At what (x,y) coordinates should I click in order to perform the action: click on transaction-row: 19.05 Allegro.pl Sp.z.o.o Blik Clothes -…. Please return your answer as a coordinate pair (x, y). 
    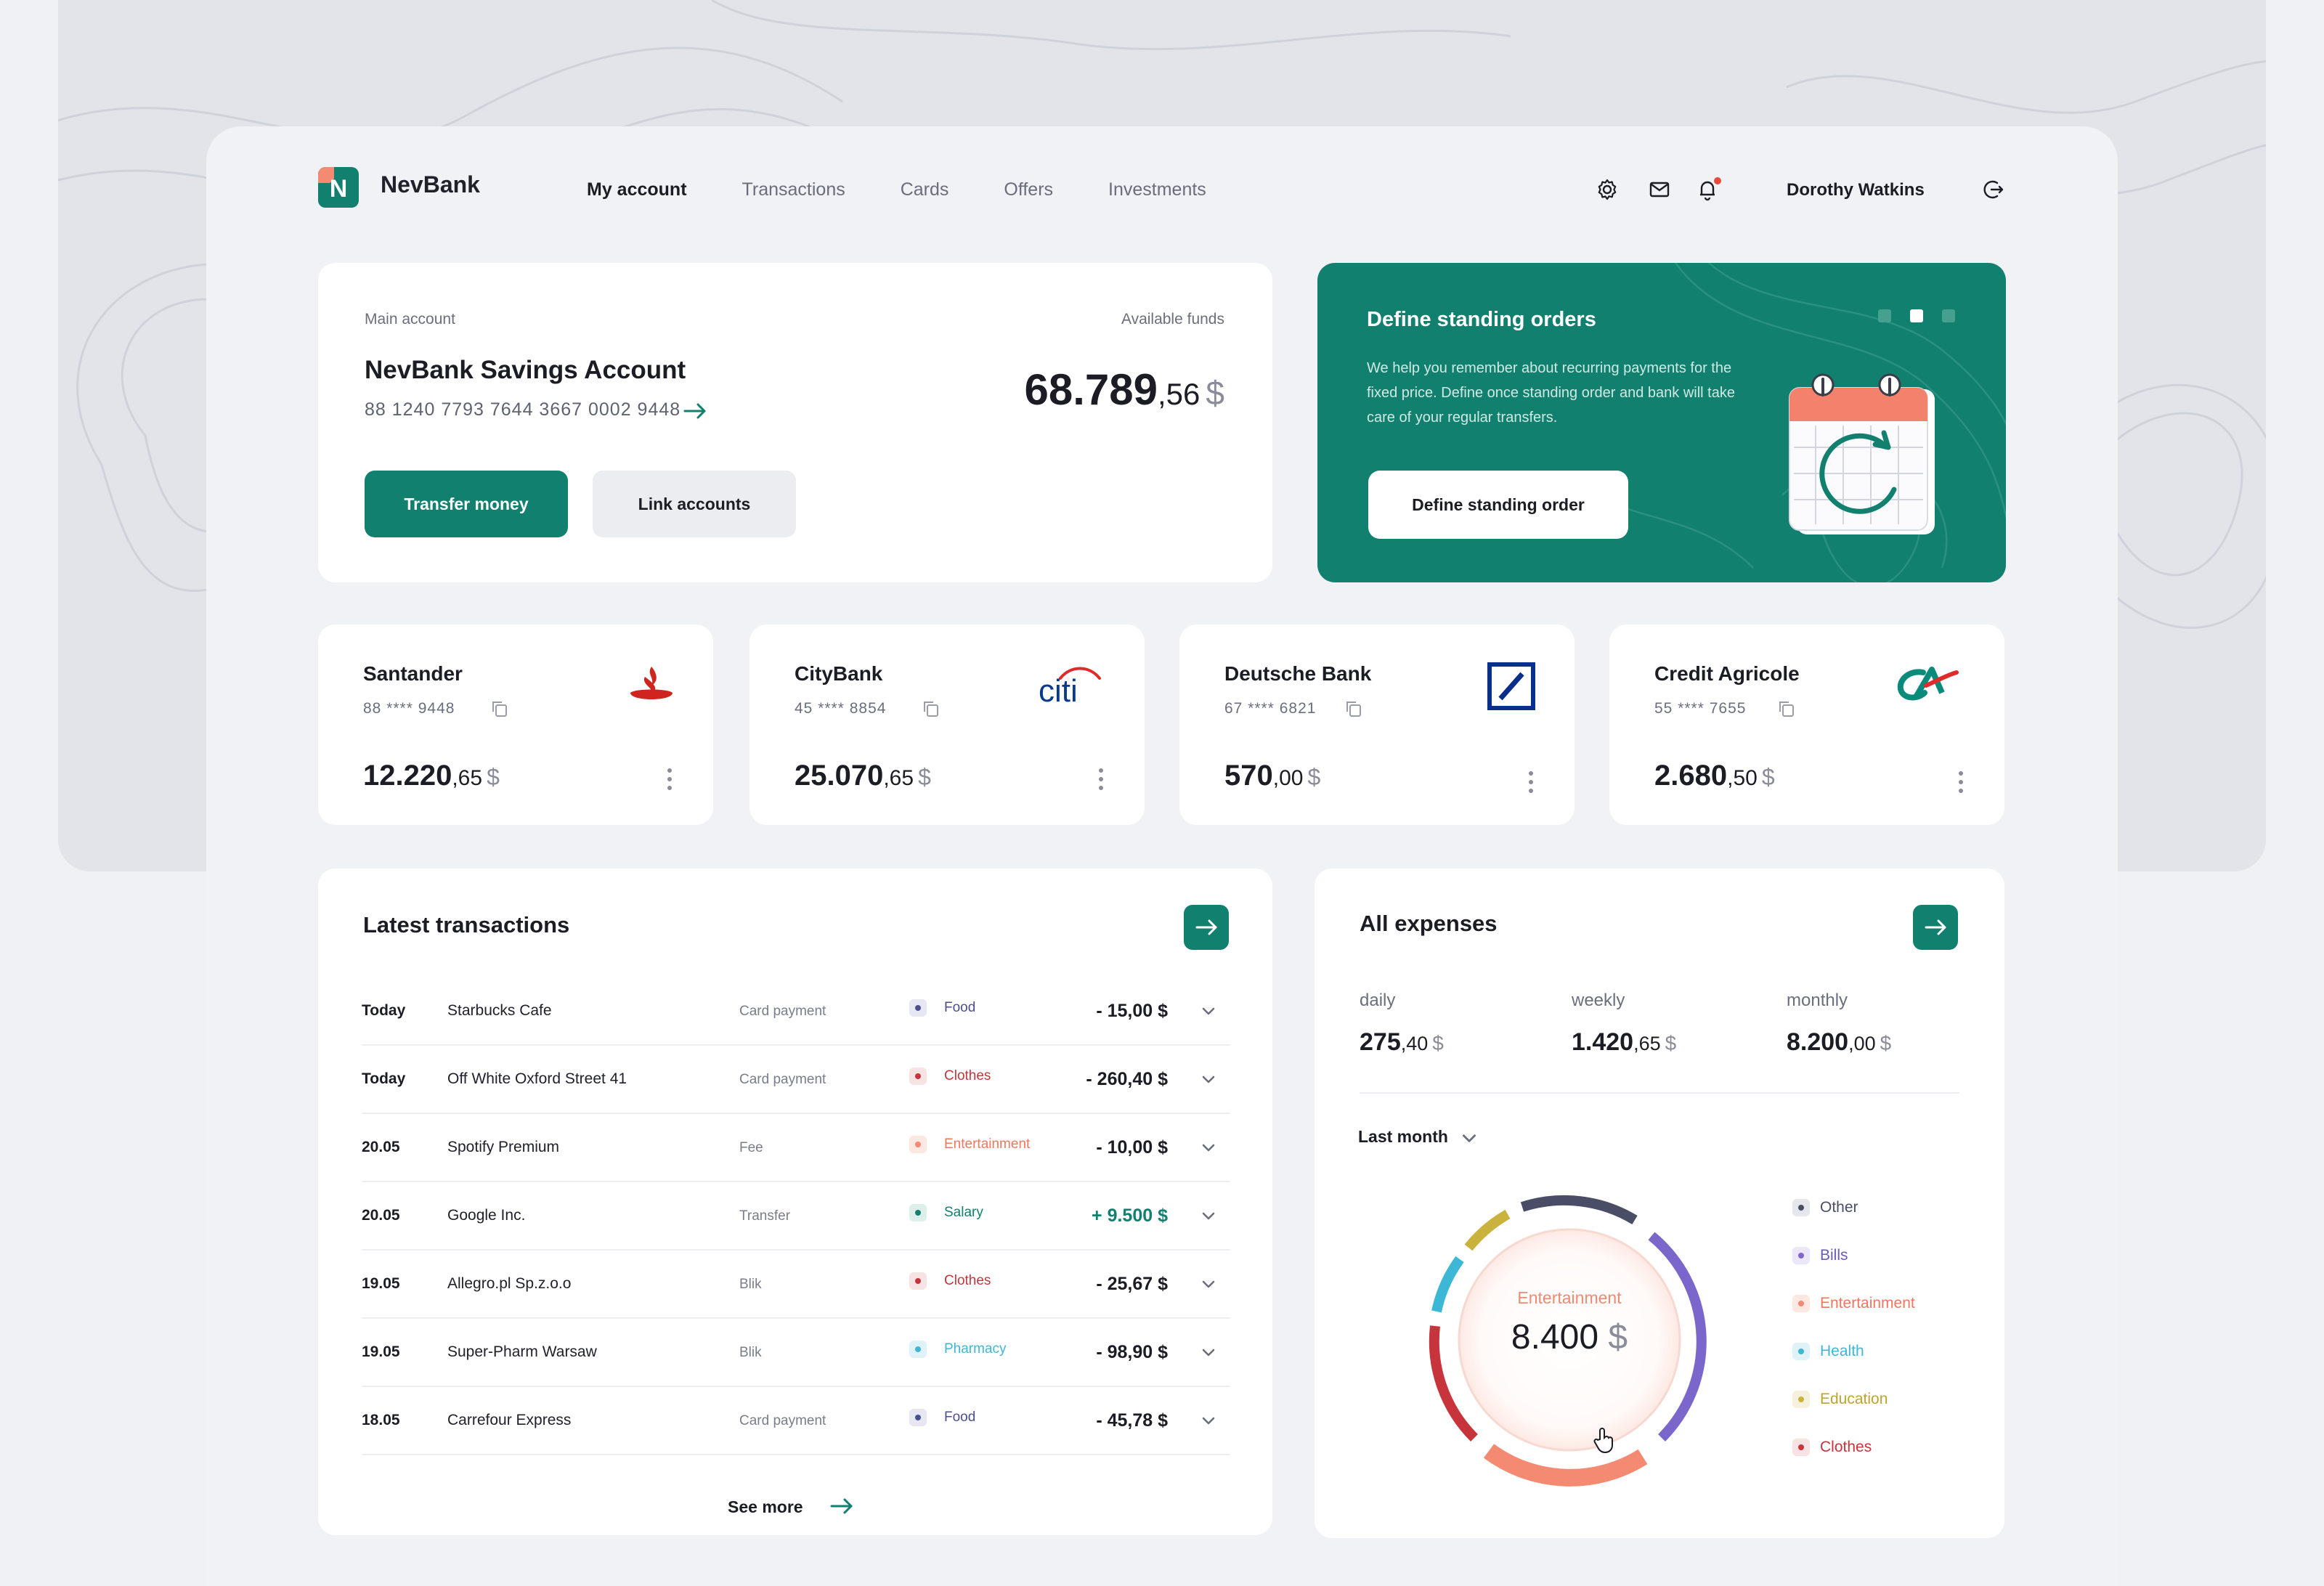
    Looking at the image, I should click on (796, 1284).